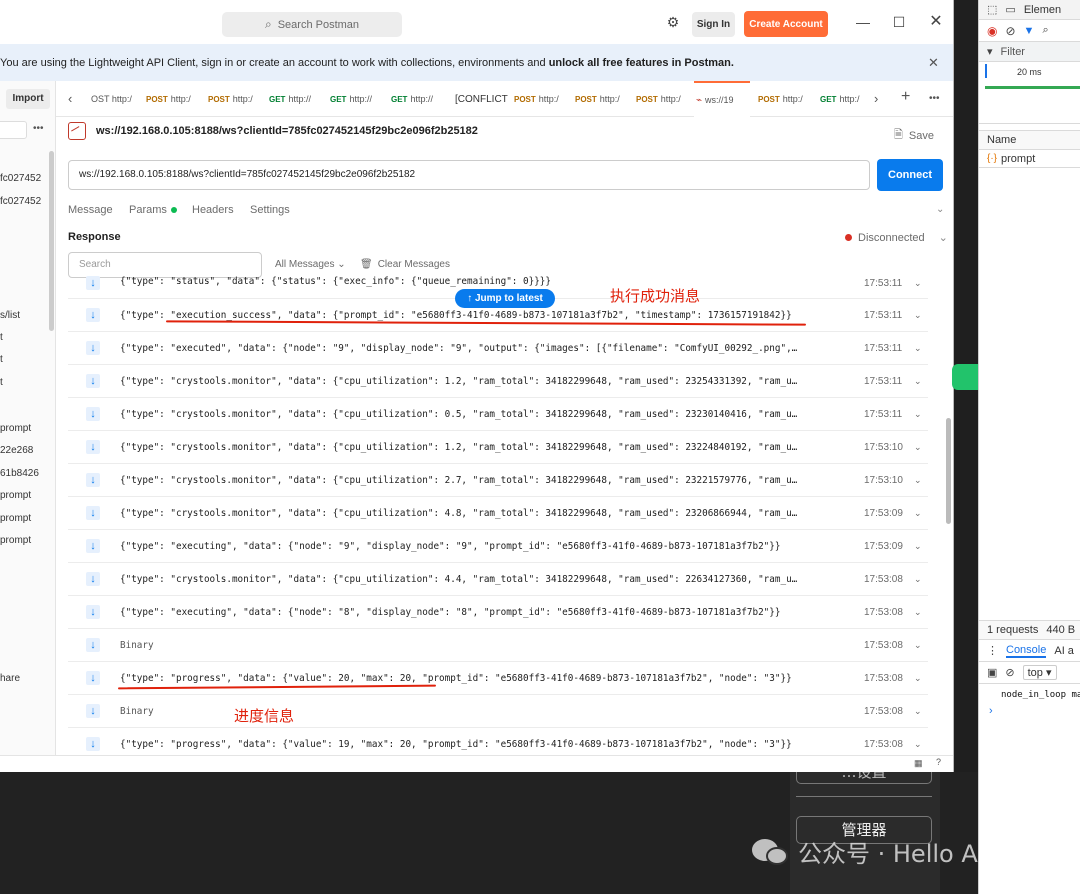 This screenshot has height=894, width=1080. I want to click on minimize-icon: —, so click(863, 22).